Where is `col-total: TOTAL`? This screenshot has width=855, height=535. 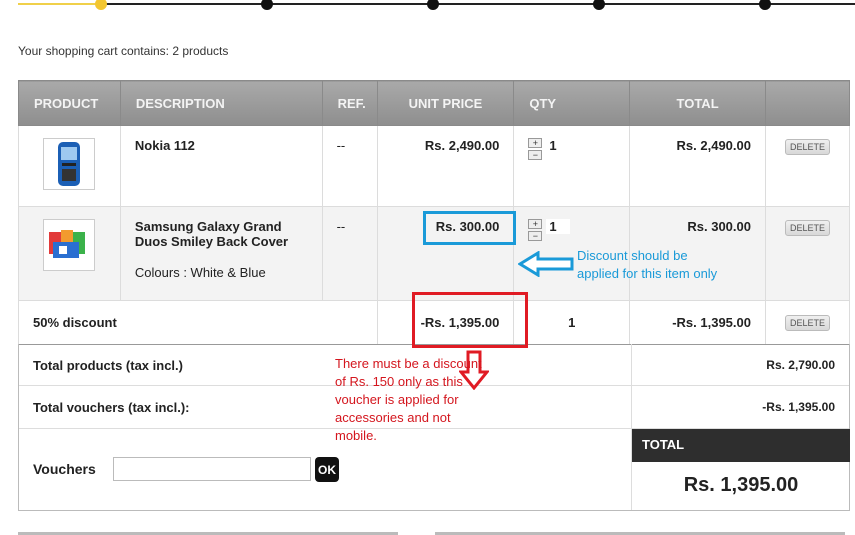 col-total: TOTAL is located at coordinates (697, 103).